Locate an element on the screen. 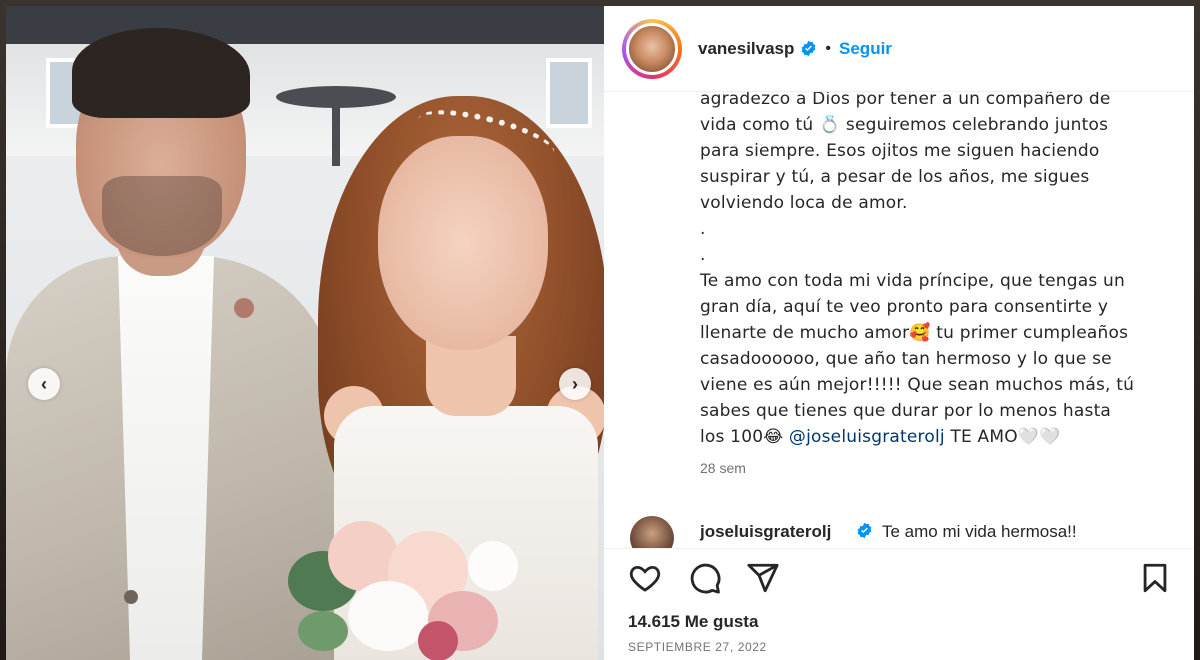 The width and height of the screenshot is (1200, 660). mention-link: @joseluisgraterolj is located at coordinates (867, 437).